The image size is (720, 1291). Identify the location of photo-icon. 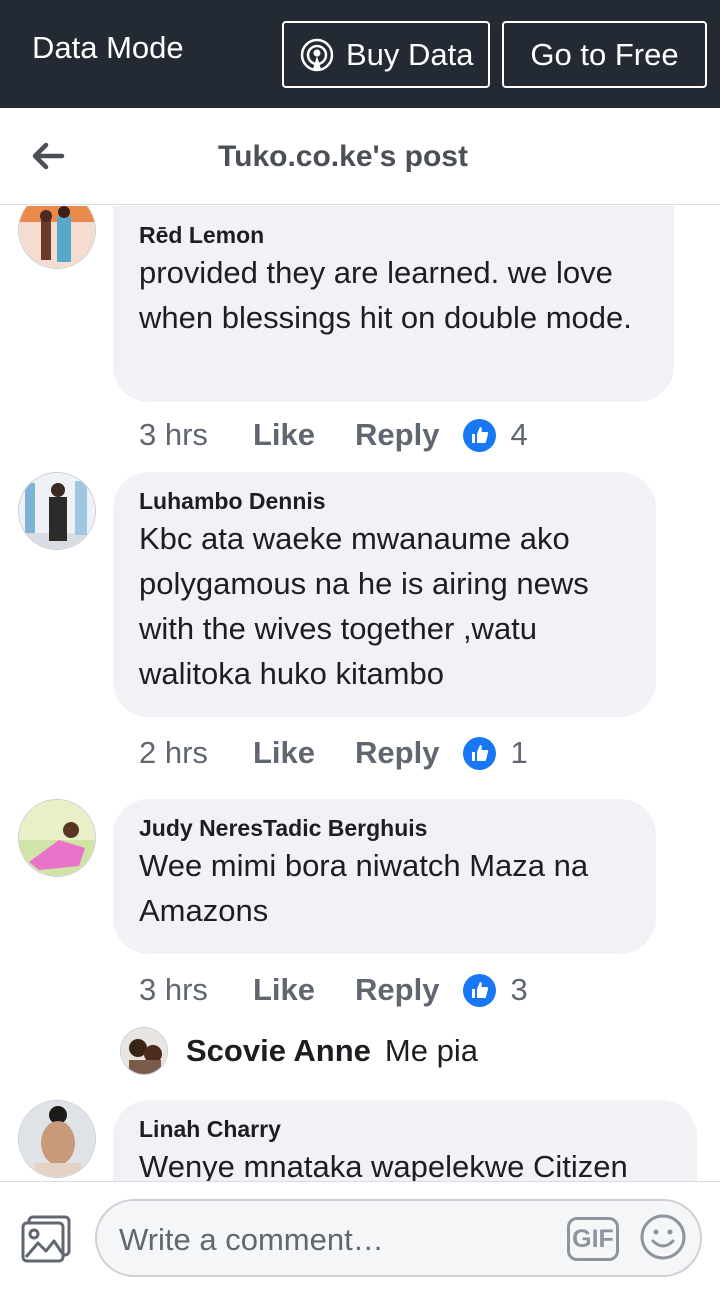
(46, 1239).